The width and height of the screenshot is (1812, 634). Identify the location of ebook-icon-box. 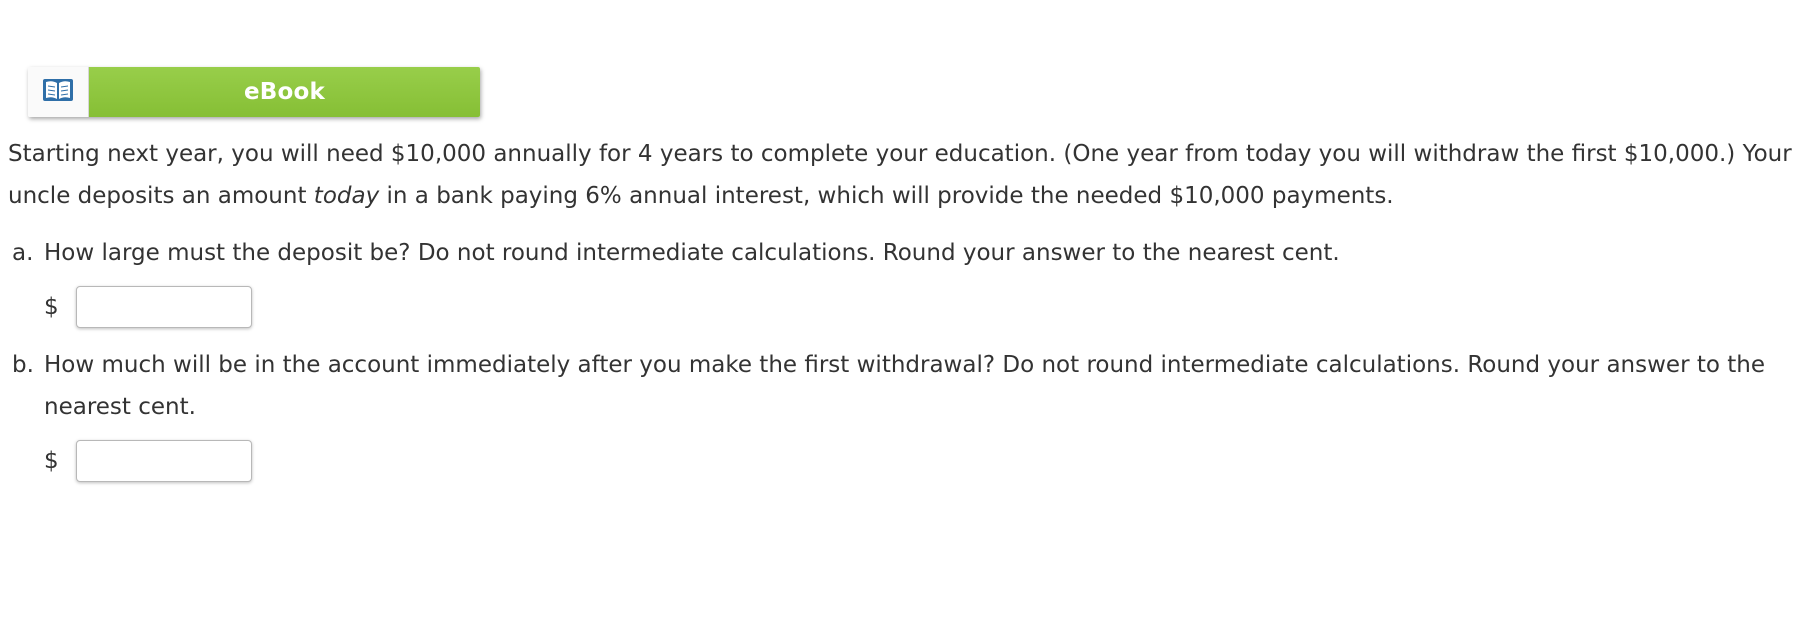
(58, 92).